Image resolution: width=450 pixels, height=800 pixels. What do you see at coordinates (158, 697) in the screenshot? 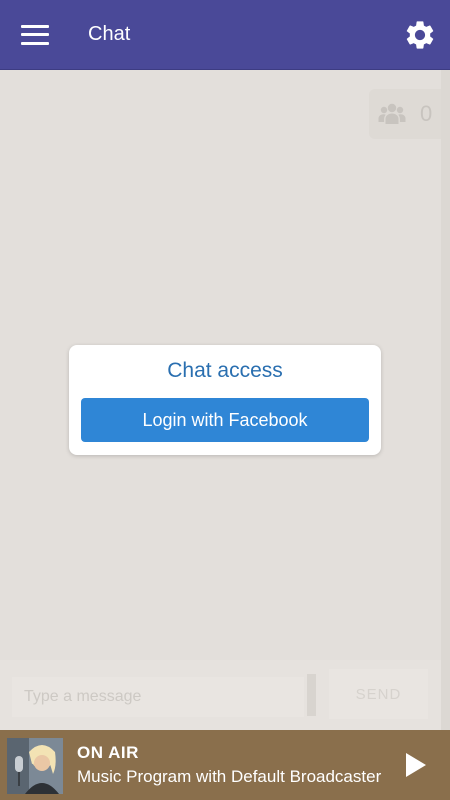
I see `message-input` at bounding box center [158, 697].